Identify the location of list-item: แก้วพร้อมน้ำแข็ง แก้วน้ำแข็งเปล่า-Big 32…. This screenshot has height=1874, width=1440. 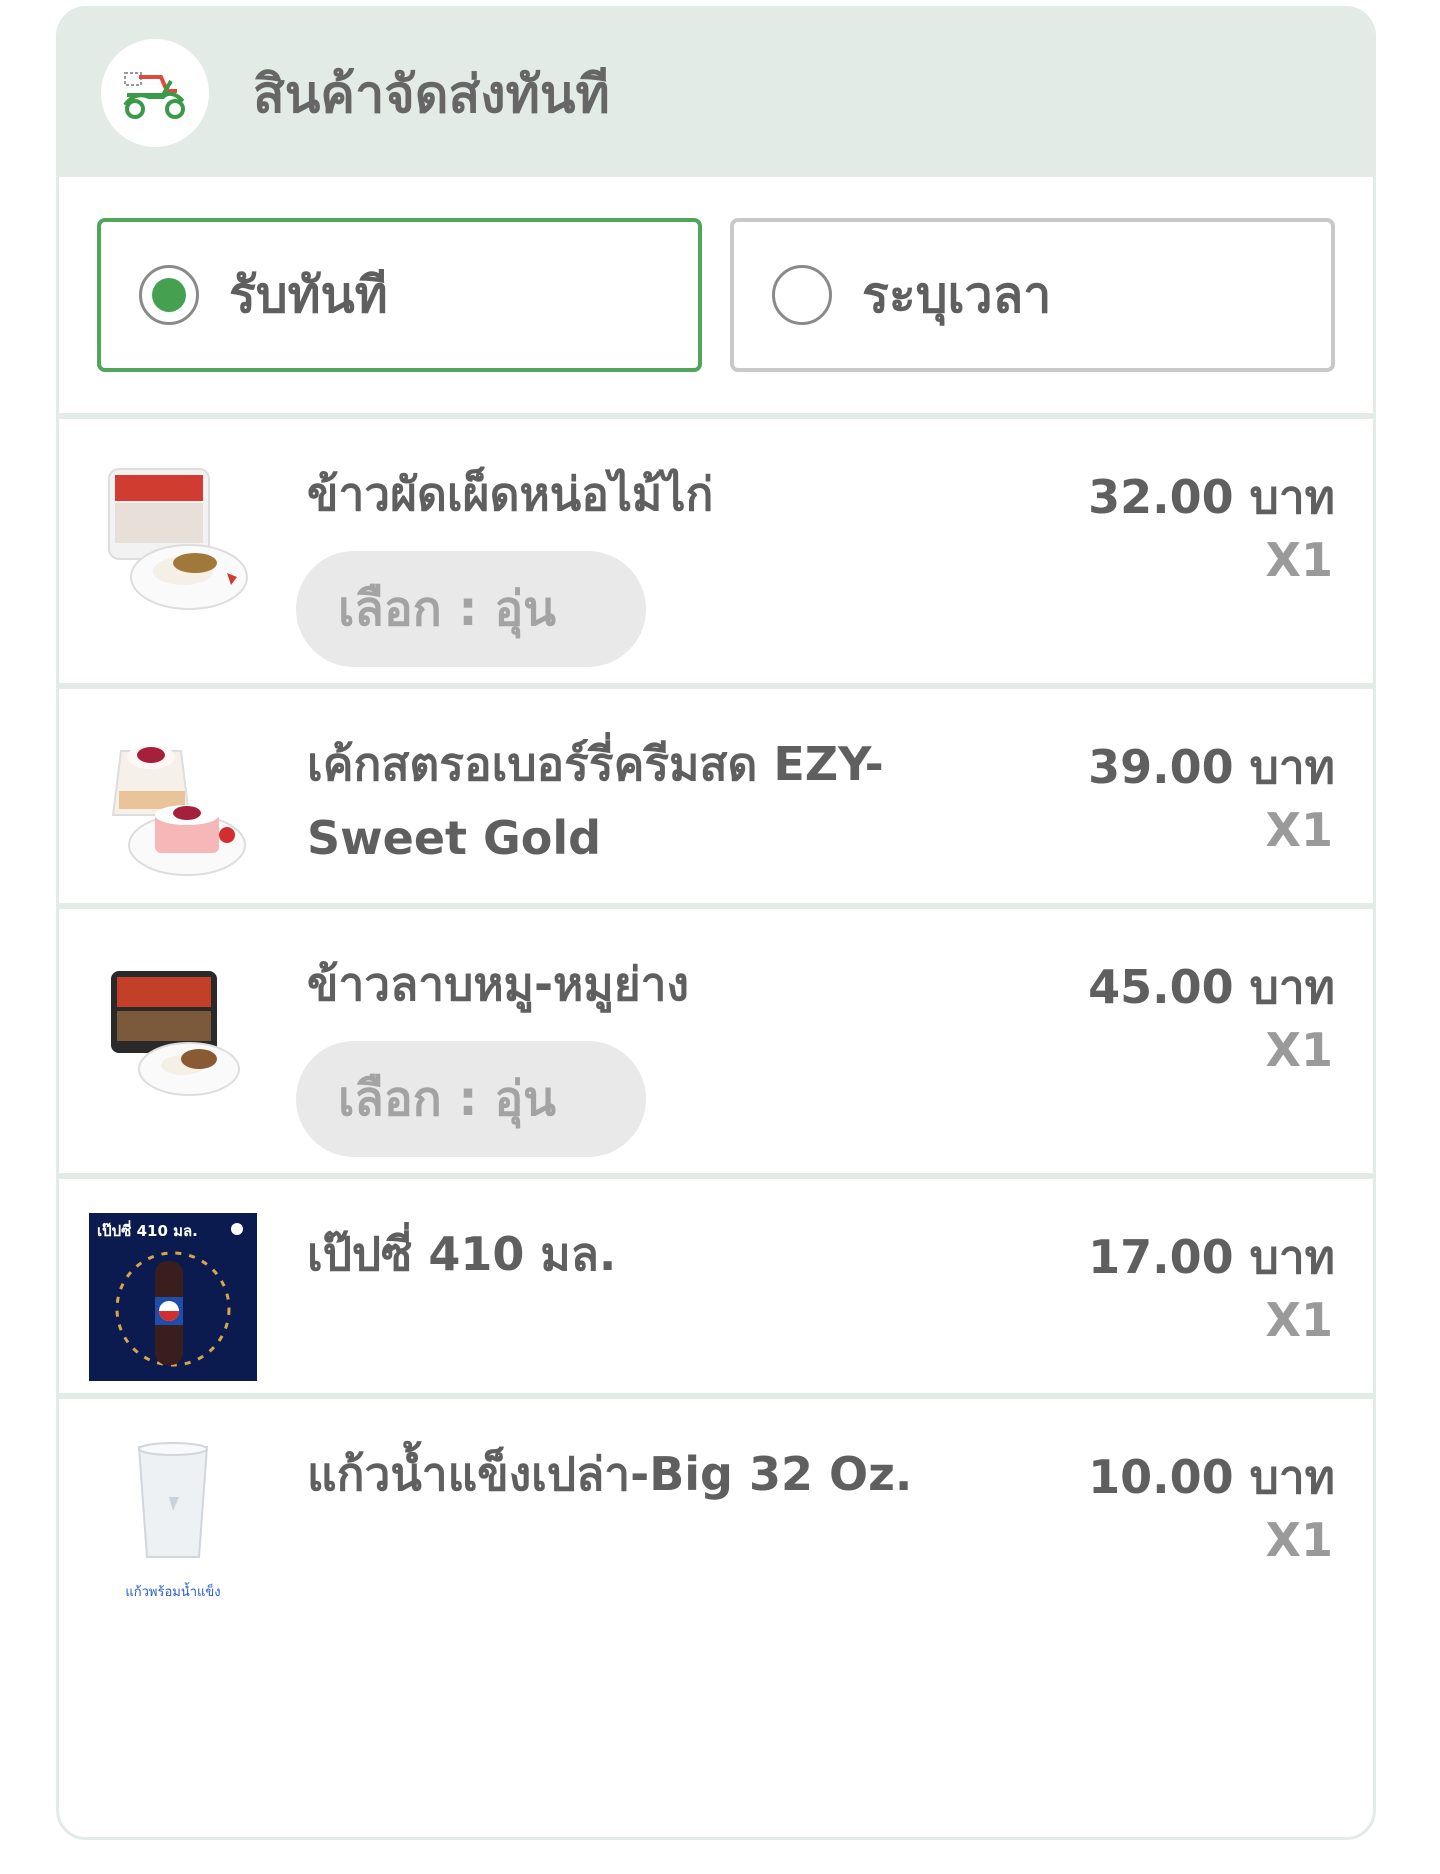
(716, 1509).